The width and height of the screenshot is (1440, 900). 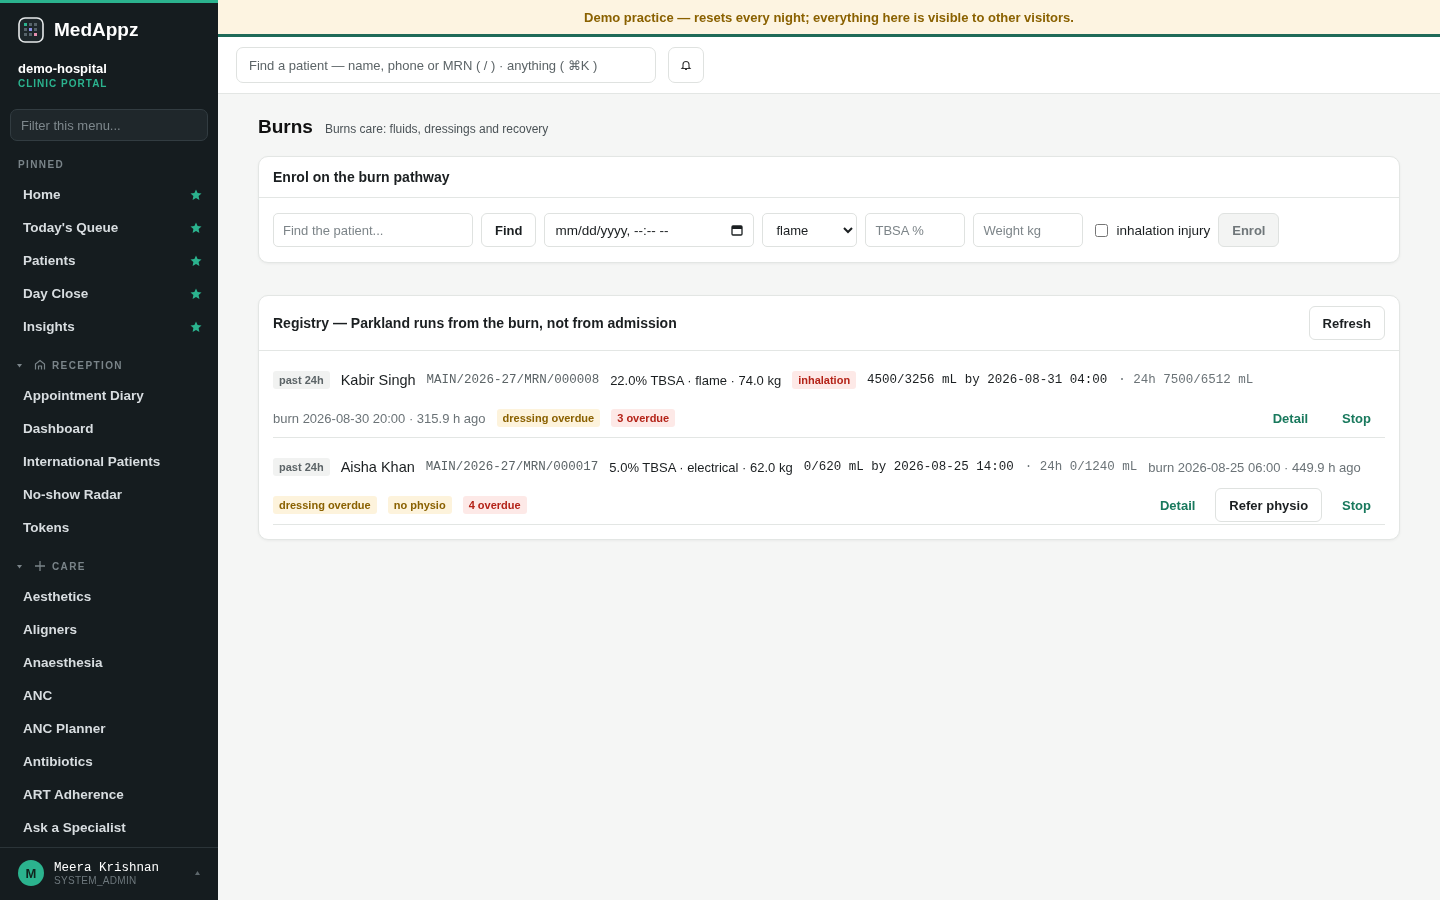 I want to click on patient-name: Aisha Khan, so click(x=377, y=467).